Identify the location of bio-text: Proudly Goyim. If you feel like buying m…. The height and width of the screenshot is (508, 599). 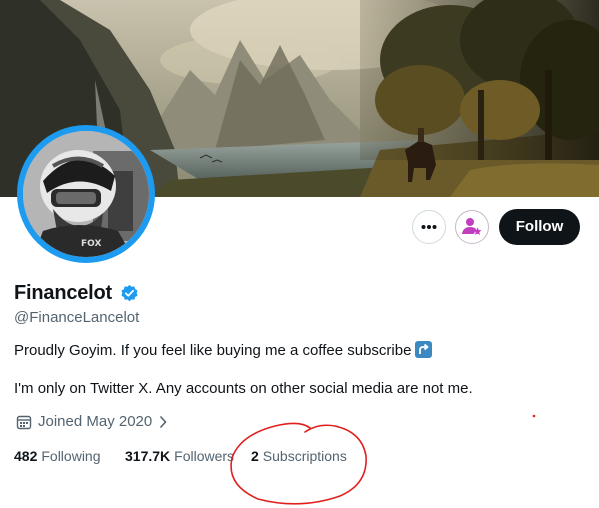
(213, 350).